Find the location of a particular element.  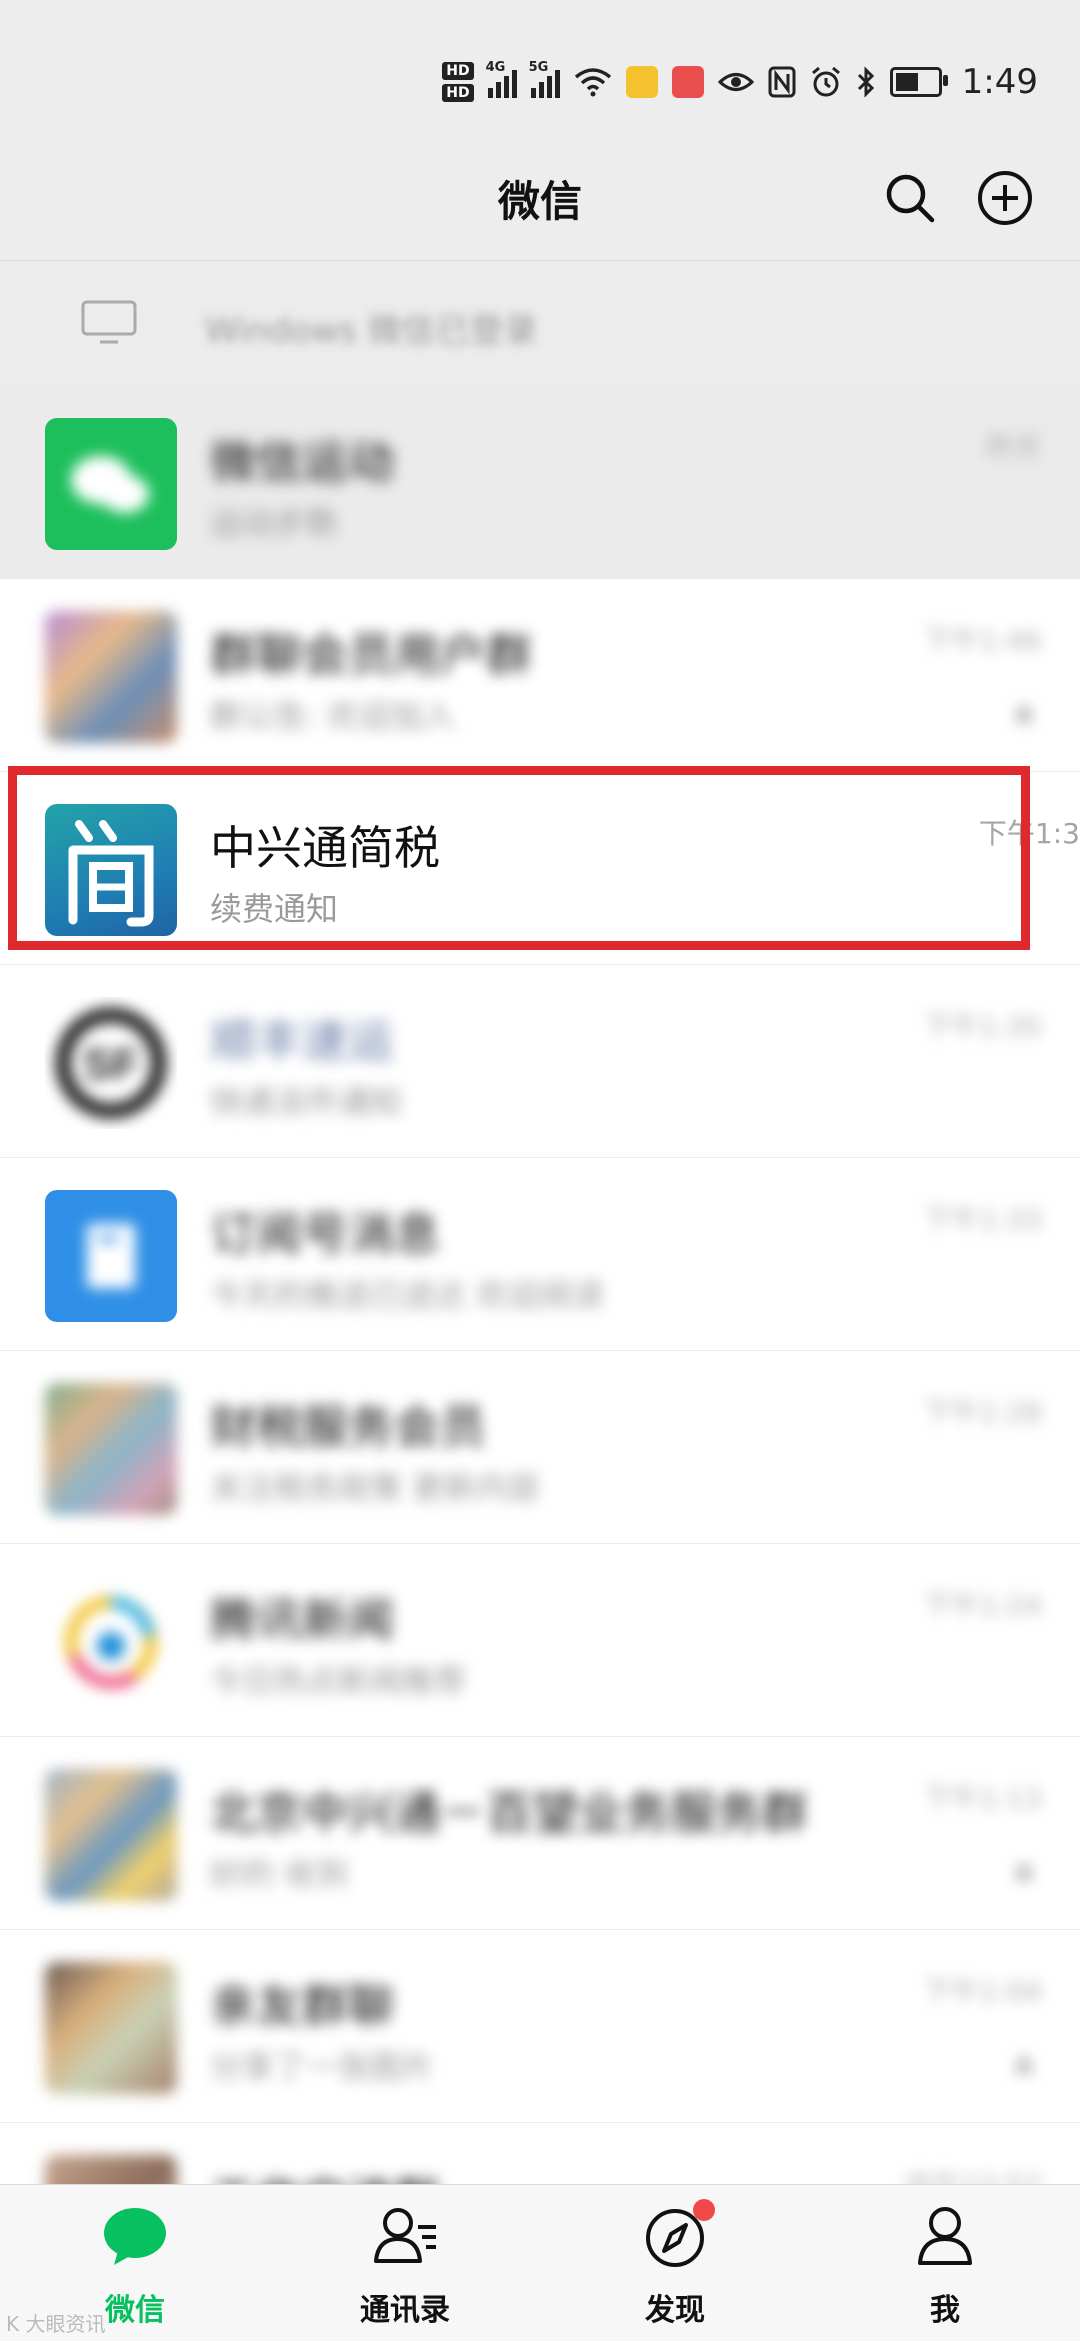

chat-name: 订阅号消息 is located at coordinates (325, 1234).